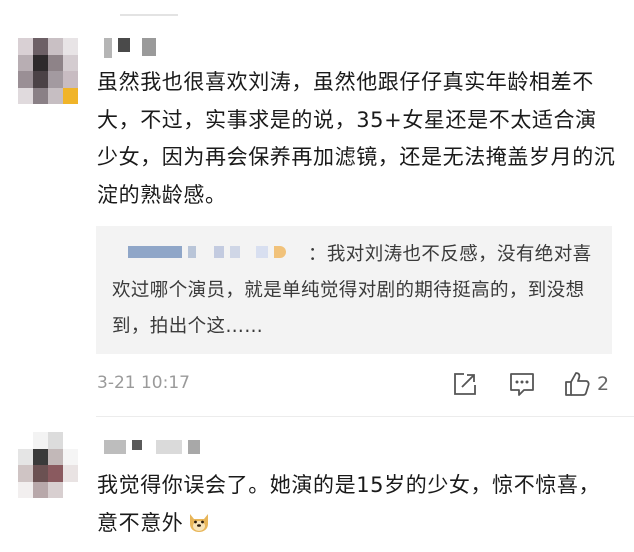 The height and width of the screenshot is (552, 634). I want to click on share-icon, so click(465, 384).